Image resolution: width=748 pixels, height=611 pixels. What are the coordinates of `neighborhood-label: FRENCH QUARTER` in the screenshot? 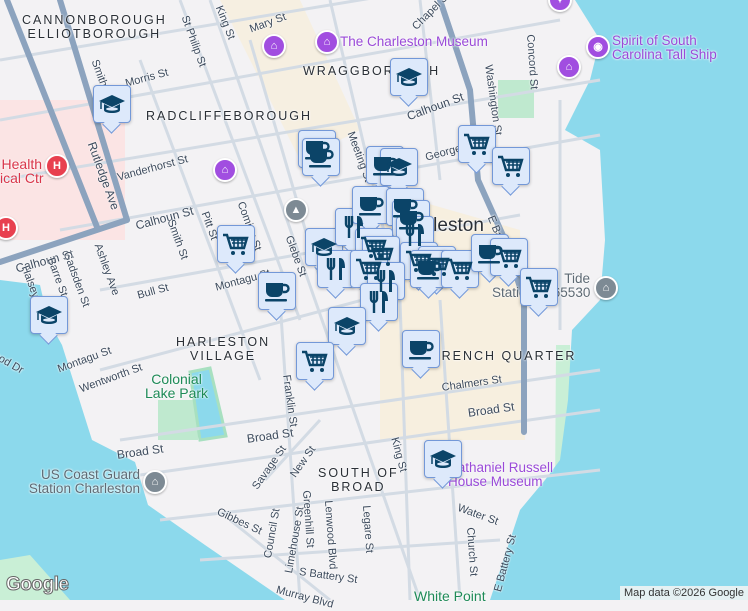 It's located at (504, 356).